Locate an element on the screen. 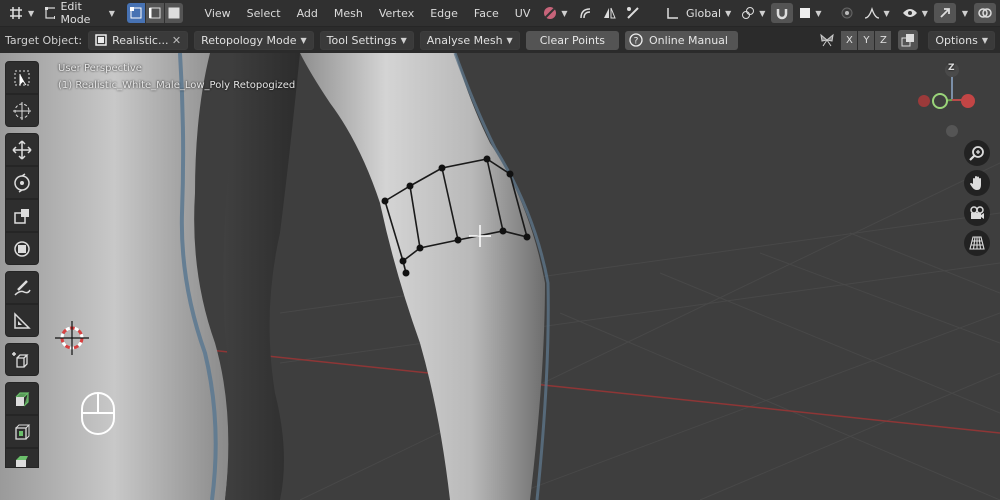 Image resolution: width=1000 pixels, height=500 pixels. question-icon: ? is located at coordinates (636, 40).